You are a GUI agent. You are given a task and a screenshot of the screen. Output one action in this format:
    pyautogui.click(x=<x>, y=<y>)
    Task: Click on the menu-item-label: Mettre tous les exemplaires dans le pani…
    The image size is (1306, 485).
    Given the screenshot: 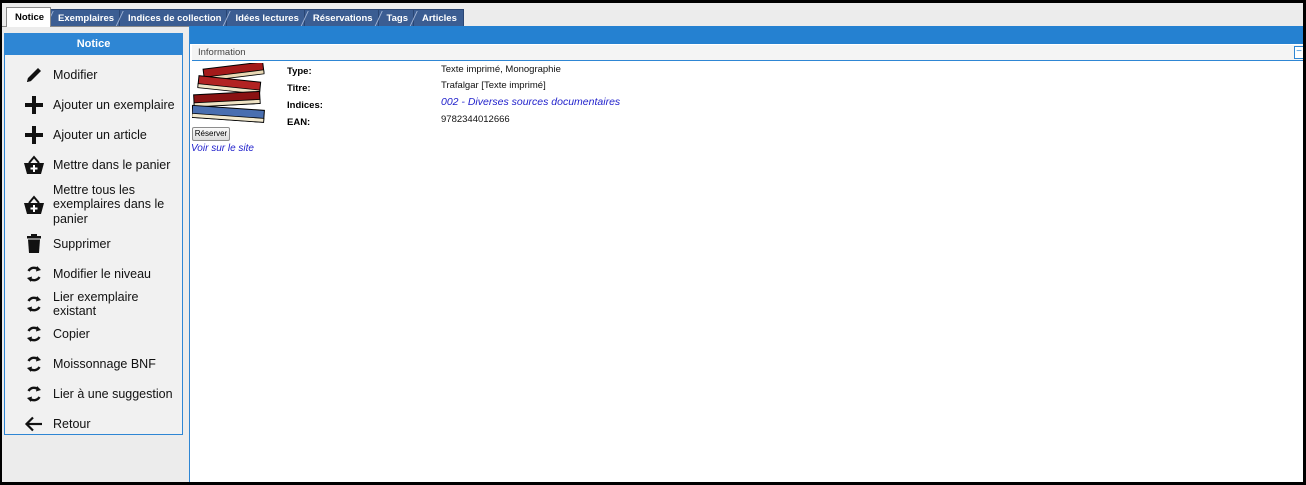 What is the action you would take?
    pyautogui.click(x=109, y=204)
    